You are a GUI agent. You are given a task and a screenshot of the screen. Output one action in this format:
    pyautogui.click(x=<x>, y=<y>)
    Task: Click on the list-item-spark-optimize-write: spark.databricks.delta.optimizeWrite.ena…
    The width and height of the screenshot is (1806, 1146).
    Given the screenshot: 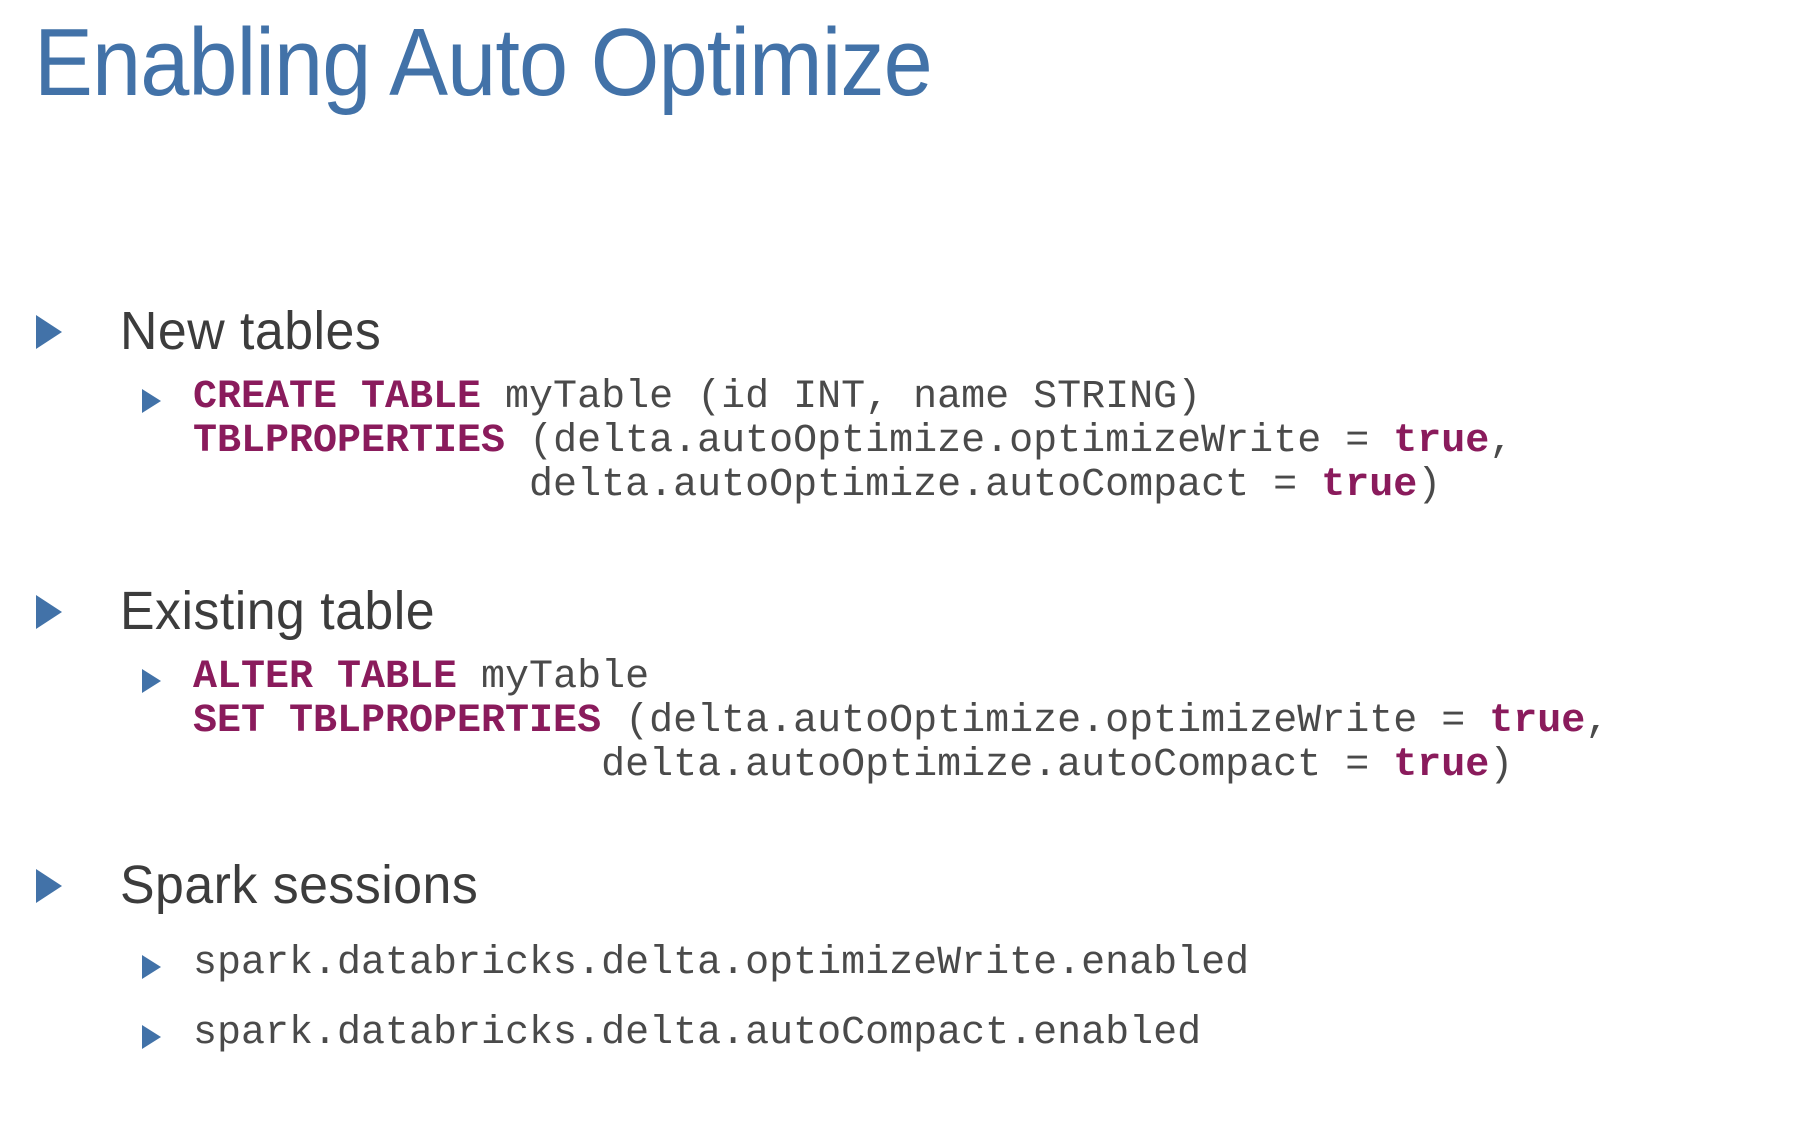 What is the action you would take?
    pyautogui.click(x=903, y=964)
    